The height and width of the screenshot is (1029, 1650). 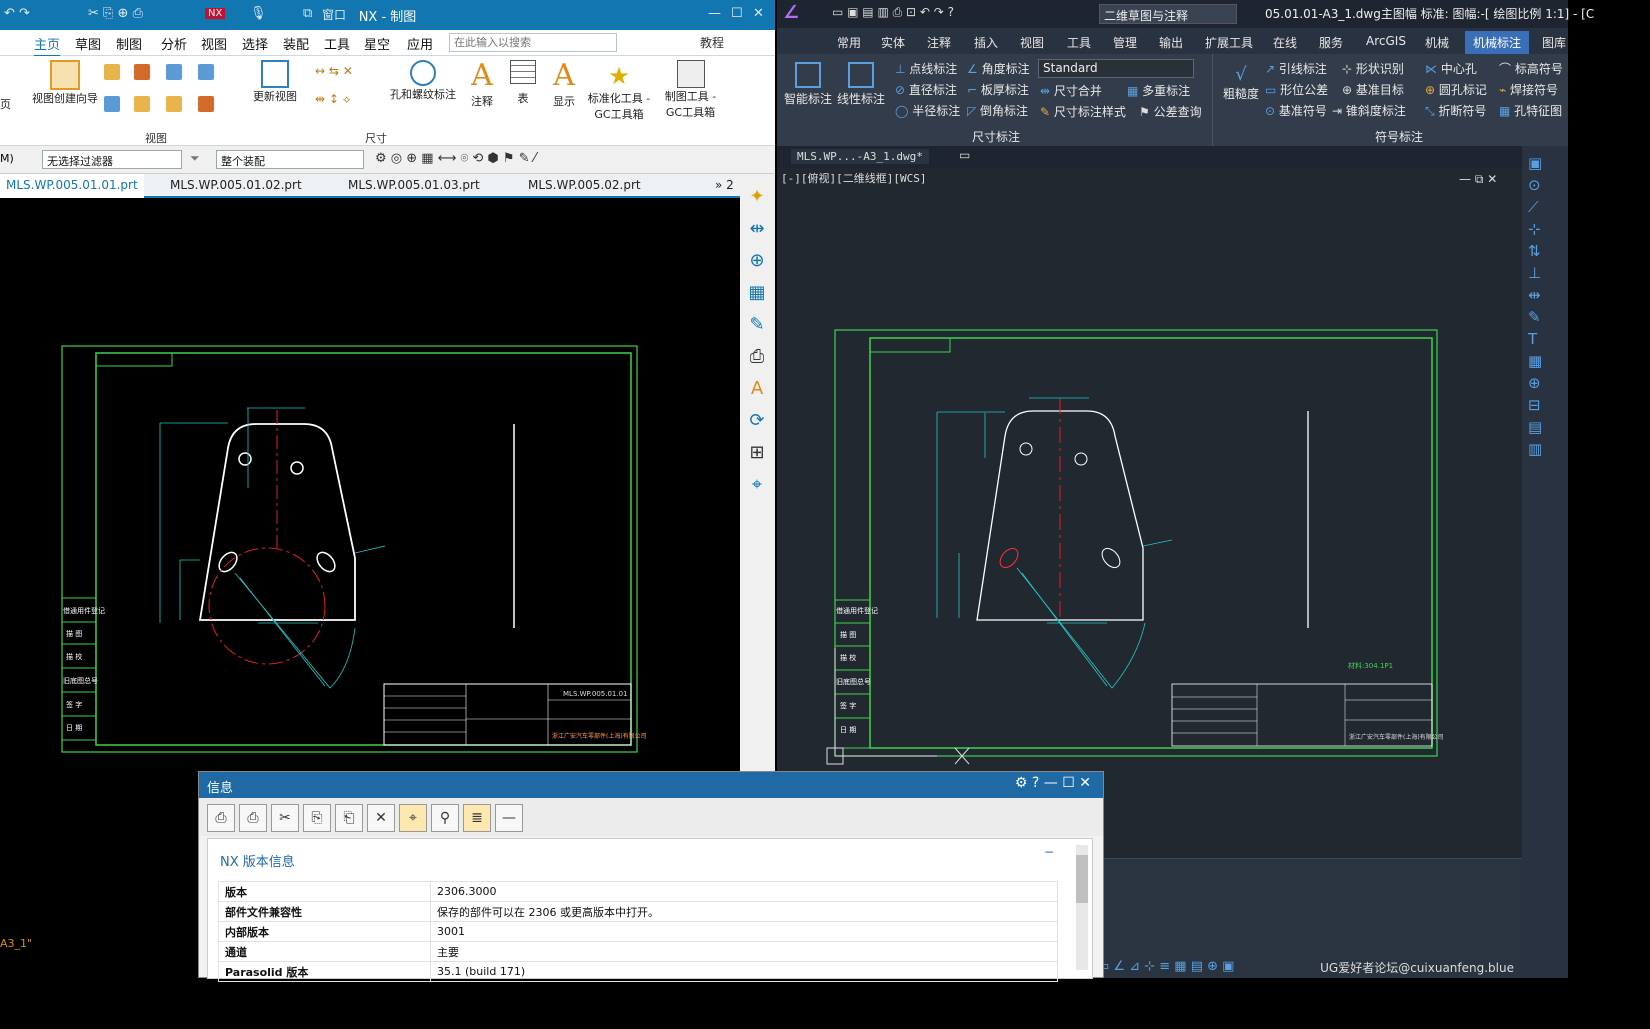 What do you see at coordinates (757, 390) in the screenshot?
I see `text-edit-icon: A` at bounding box center [757, 390].